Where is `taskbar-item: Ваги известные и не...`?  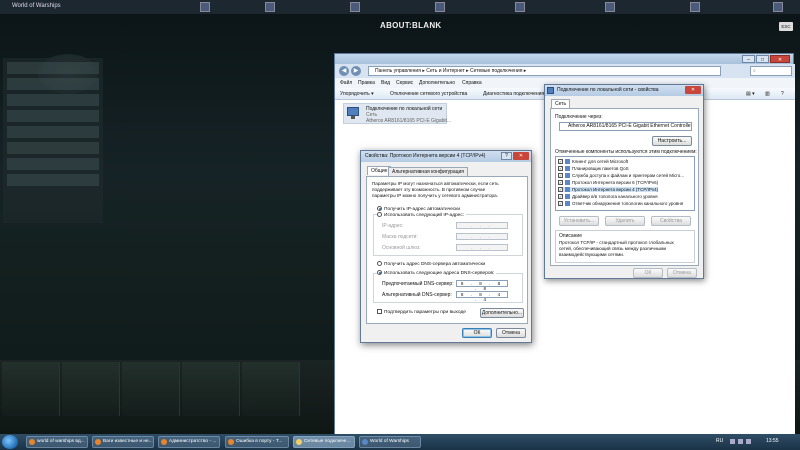 taskbar-item: Ваги известные и не... is located at coordinates (123, 442).